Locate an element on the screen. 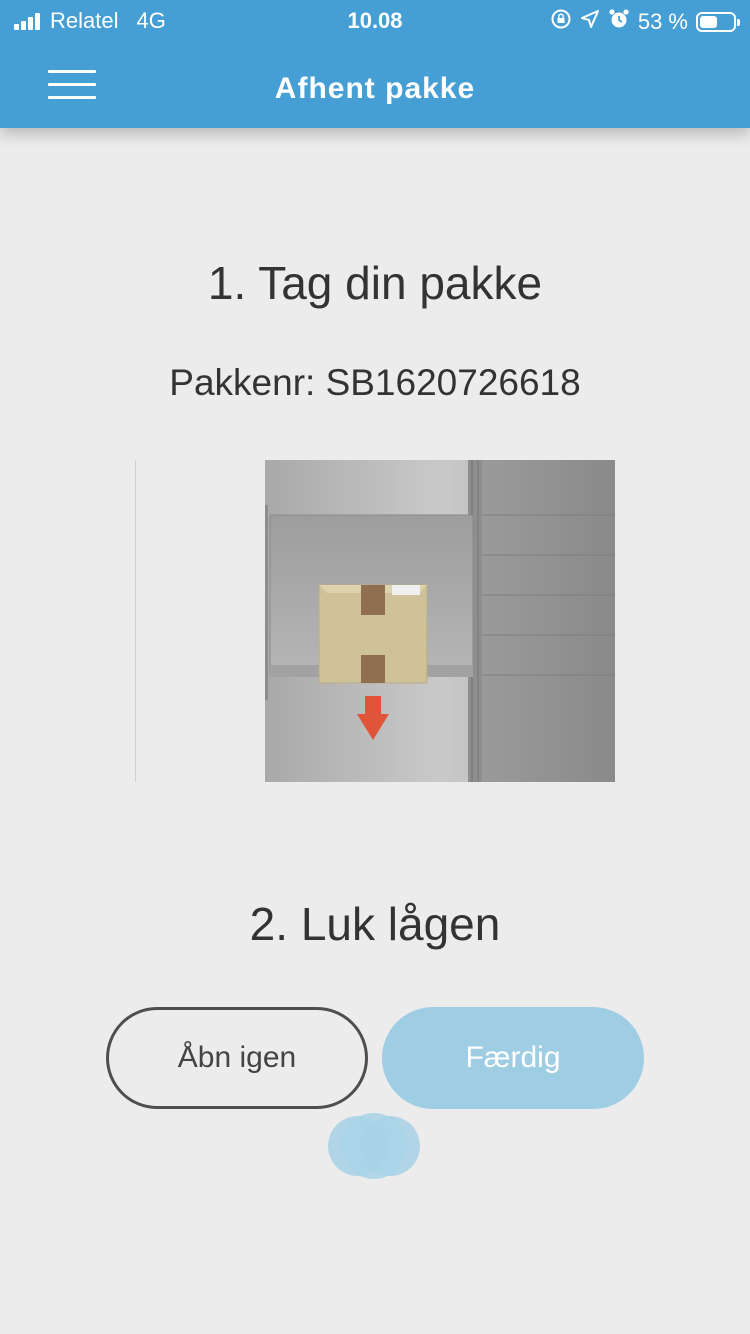  alarm-icon is located at coordinates (619, 21).